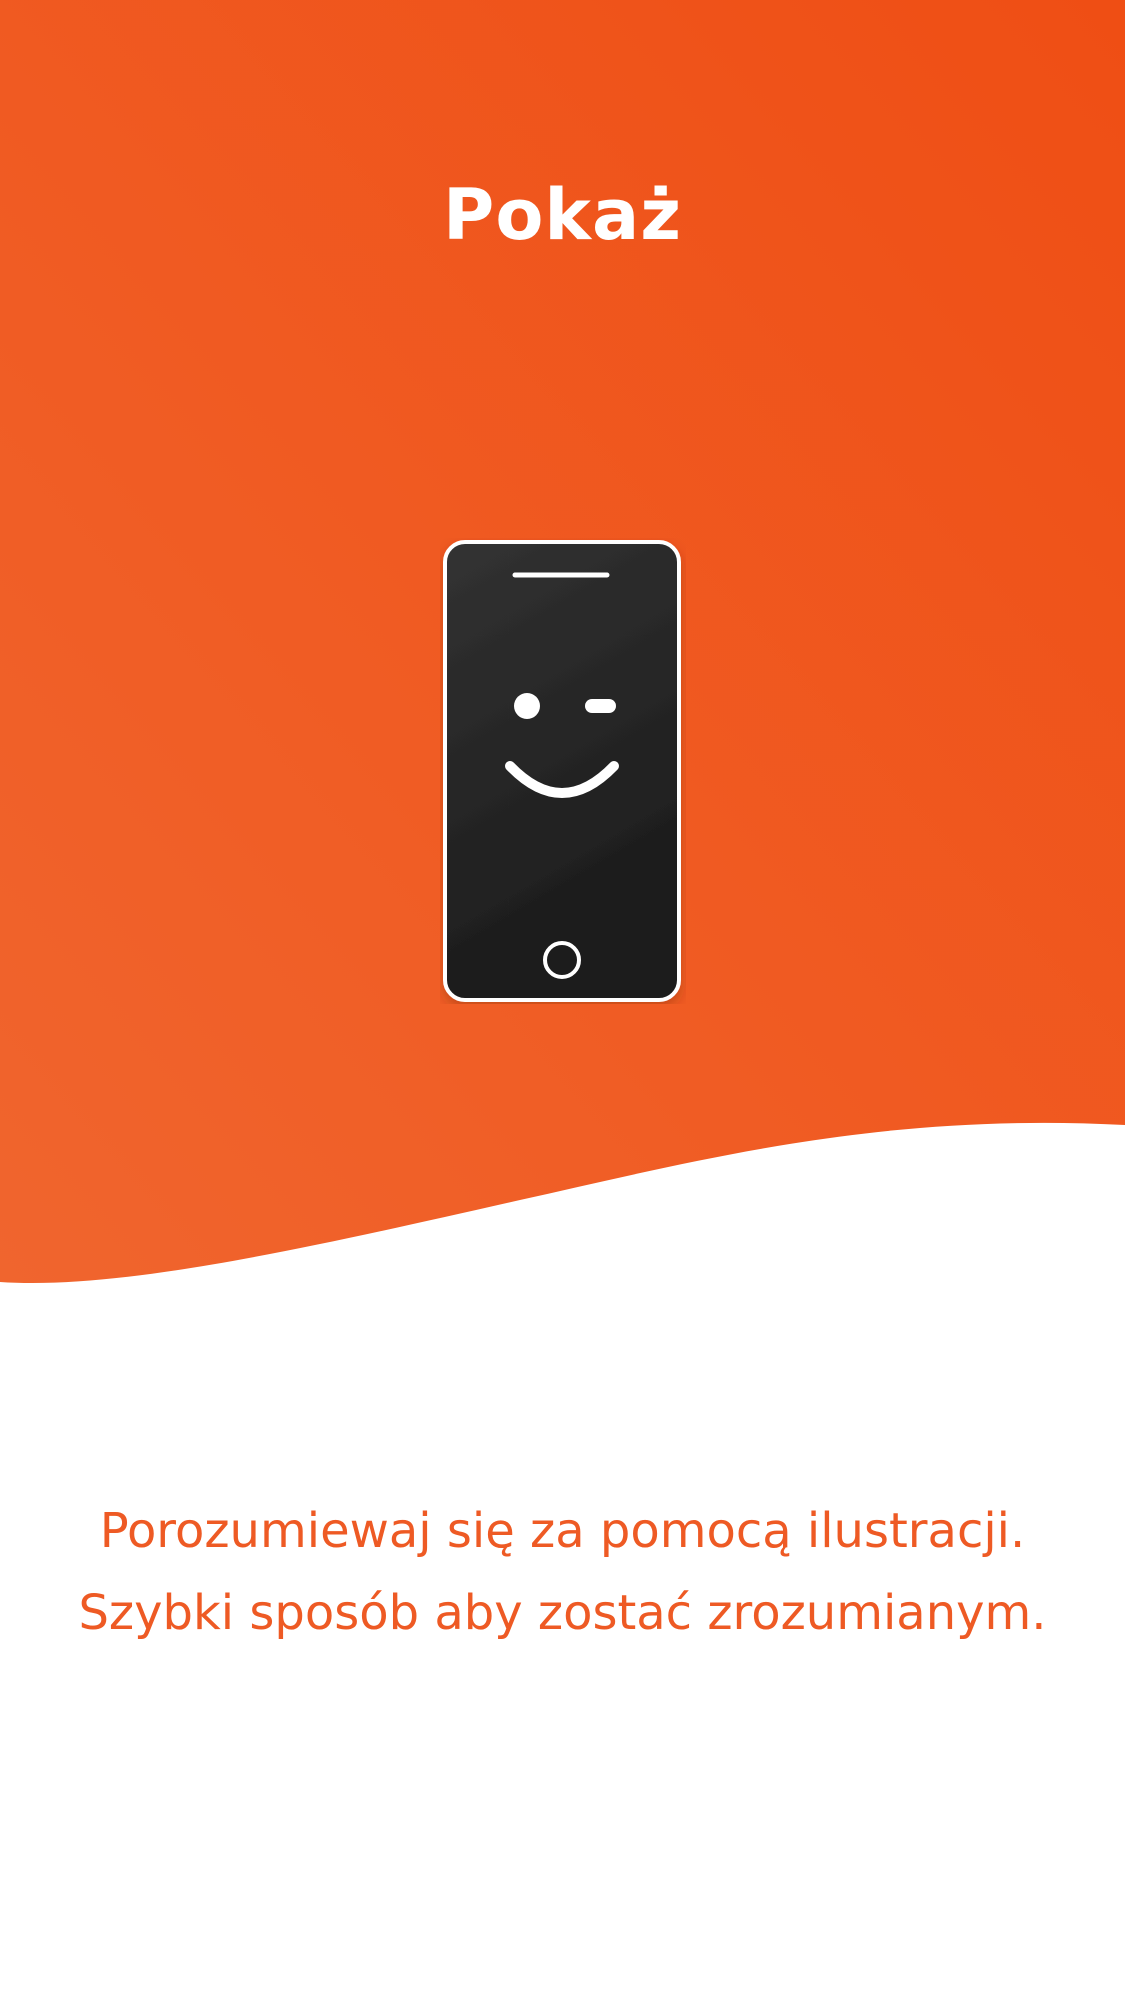 The image size is (1125, 2001). What do you see at coordinates (562, 1531) in the screenshot?
I see `description-line-1: Porozumiewaj się za pomocą ilustracji.` at bounding box center [562, 1531].